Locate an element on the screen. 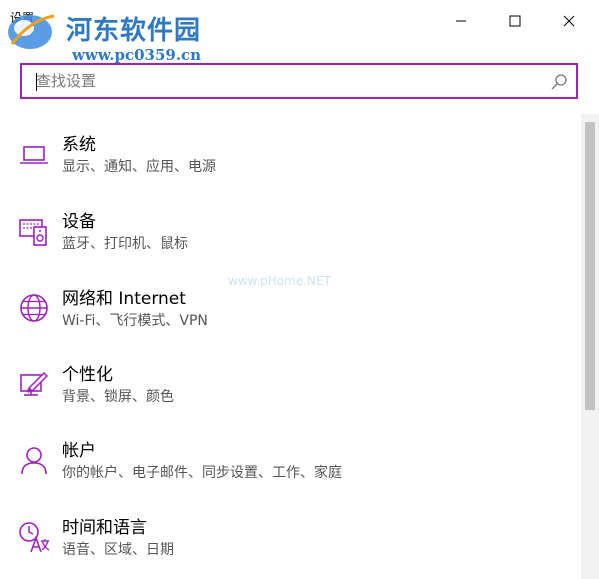 The height and width of the screenshot is (579, 599). category-title: 设备 is located at coordinates (79, 222).